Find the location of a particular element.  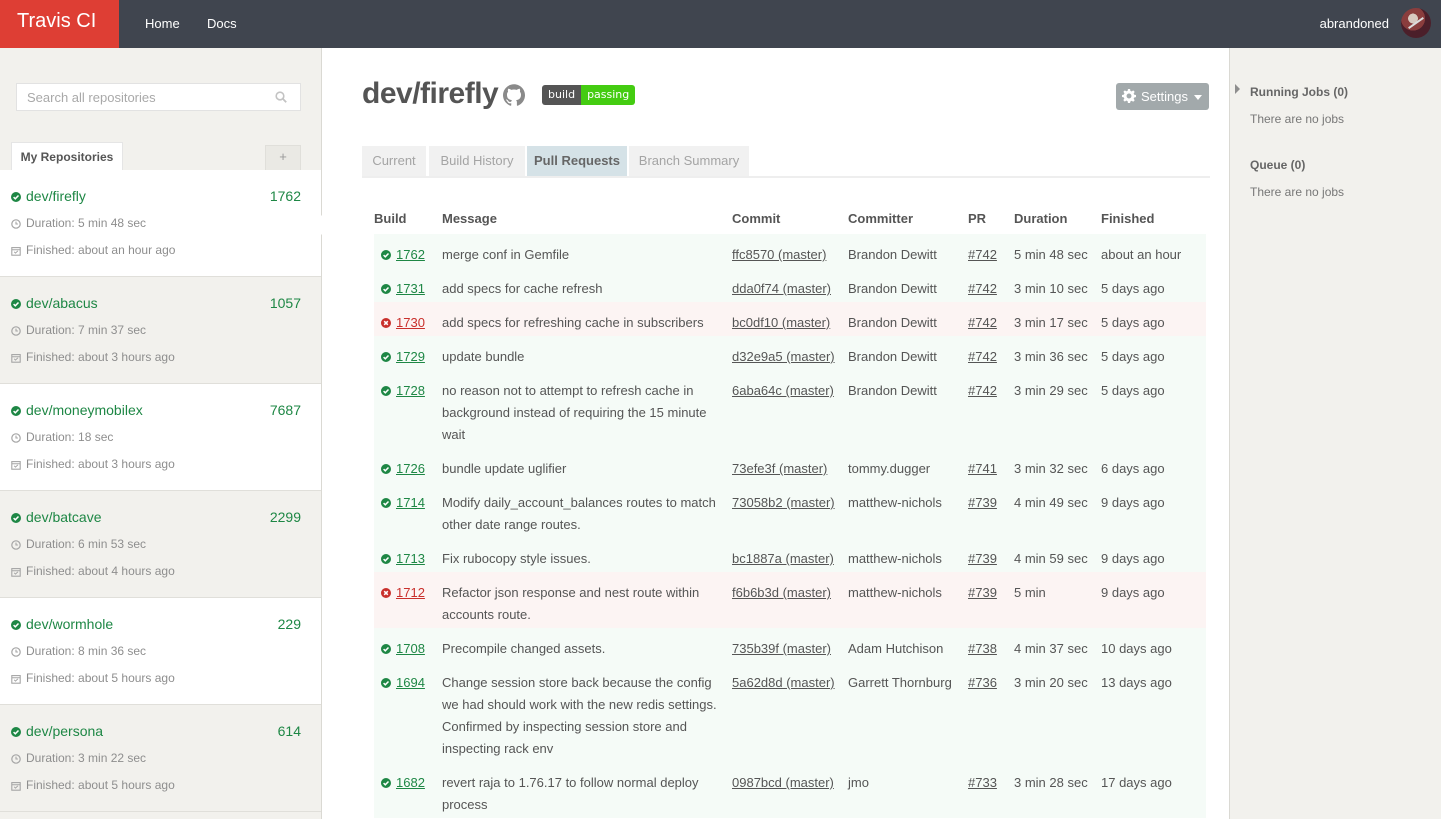

nav-home-link: Home is located at coordinates (162, 24).